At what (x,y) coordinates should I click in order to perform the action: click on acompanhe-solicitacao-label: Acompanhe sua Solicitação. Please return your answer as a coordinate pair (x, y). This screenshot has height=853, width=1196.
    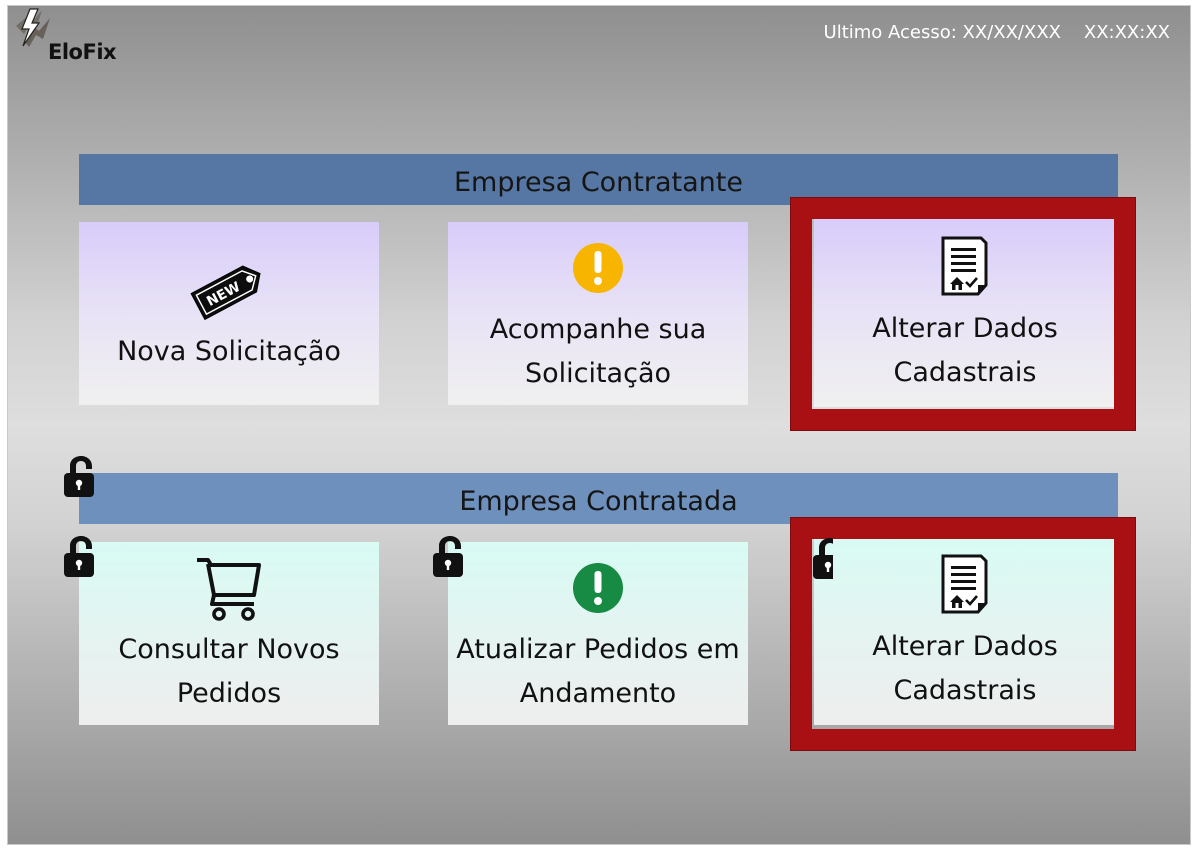
    Looking at the image, I should click on (598, 351).